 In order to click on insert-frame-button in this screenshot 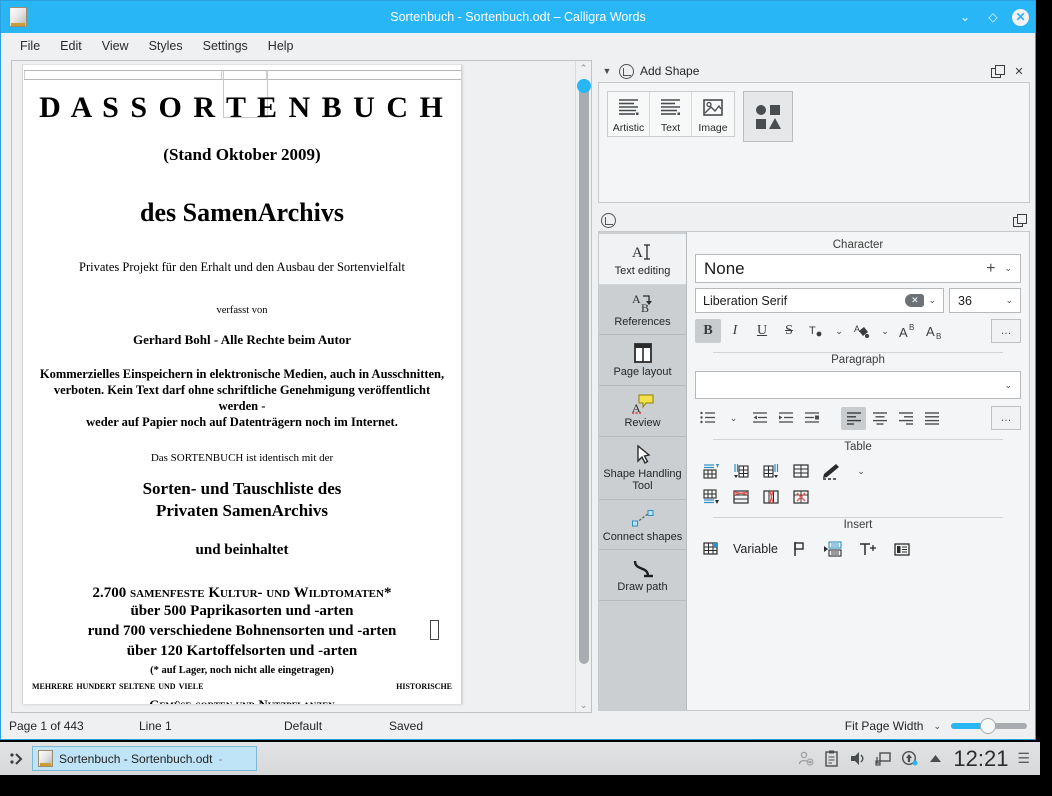, I will do `click(902, 549)`.